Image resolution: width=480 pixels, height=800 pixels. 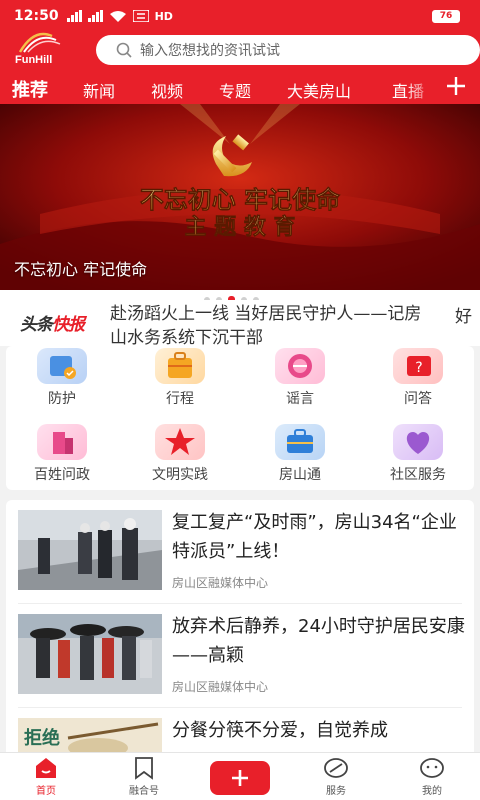 I want to click on headline-logo: 头条快报, so click(x=52, y=322).